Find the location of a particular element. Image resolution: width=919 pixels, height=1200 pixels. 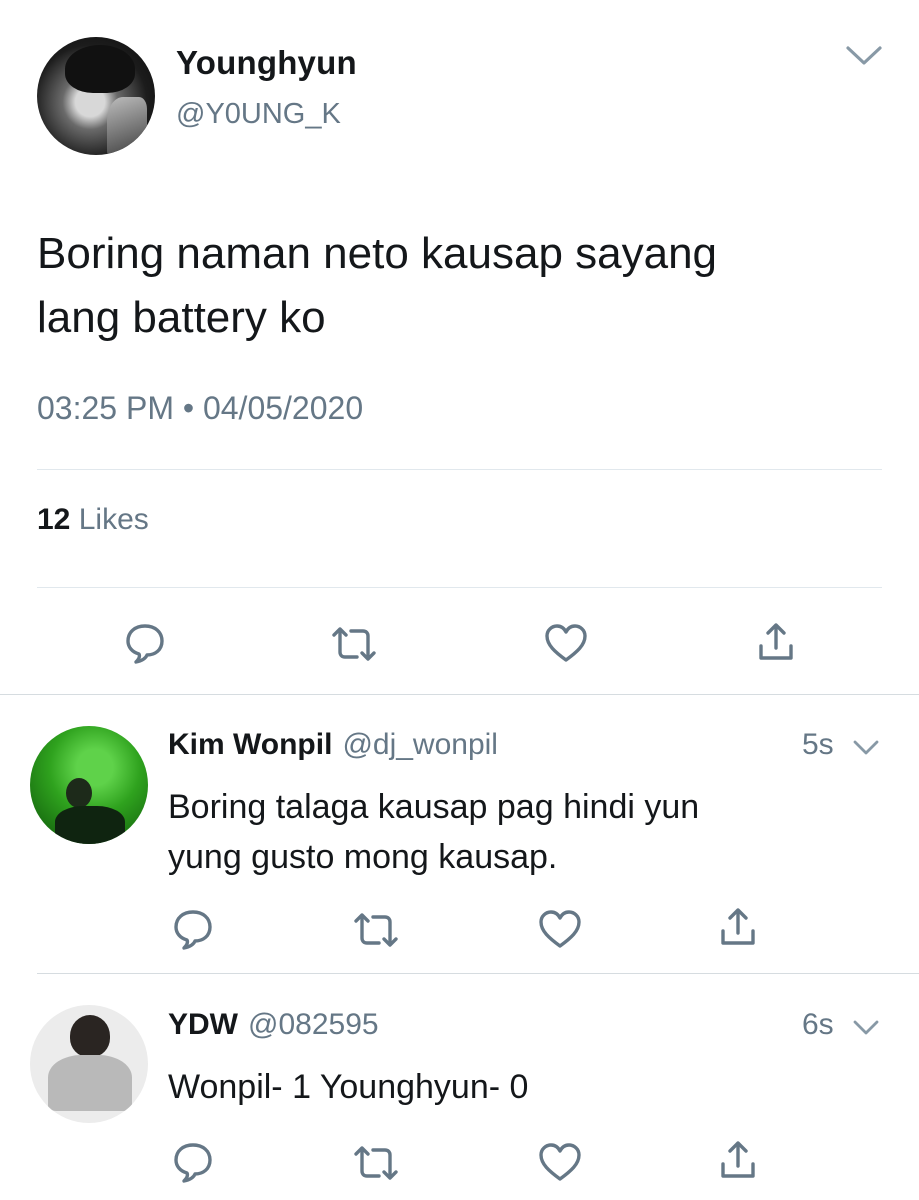

reply-time: 5s is located at coordinates (818, 744).